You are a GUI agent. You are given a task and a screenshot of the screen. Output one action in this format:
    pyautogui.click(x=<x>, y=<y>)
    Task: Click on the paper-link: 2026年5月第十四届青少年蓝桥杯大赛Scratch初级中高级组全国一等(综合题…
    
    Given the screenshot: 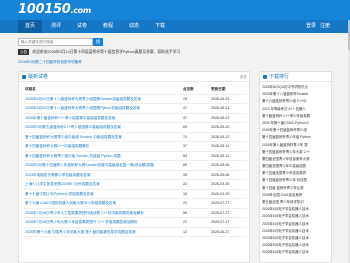 What is the action you would take?
    pyautogui.click(x=102, y=166)
    